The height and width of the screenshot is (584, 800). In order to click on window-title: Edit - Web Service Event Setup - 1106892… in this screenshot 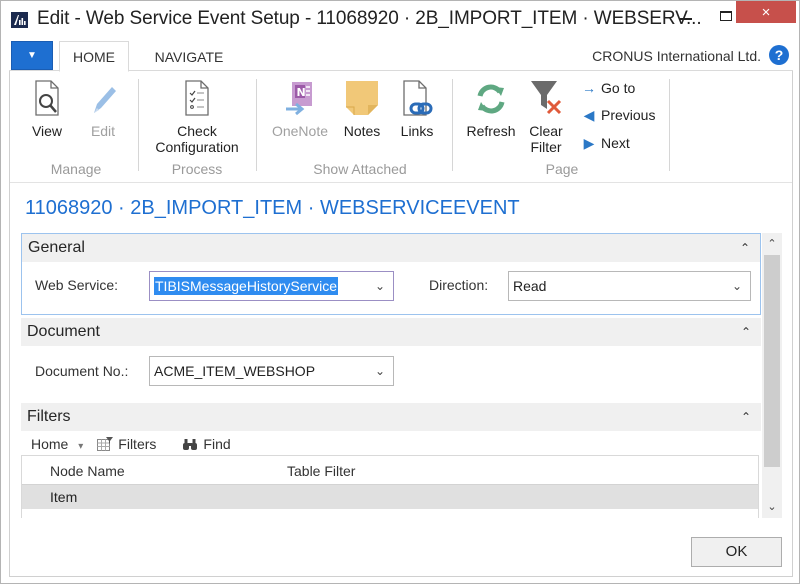, I will do `click(369, 18)`.